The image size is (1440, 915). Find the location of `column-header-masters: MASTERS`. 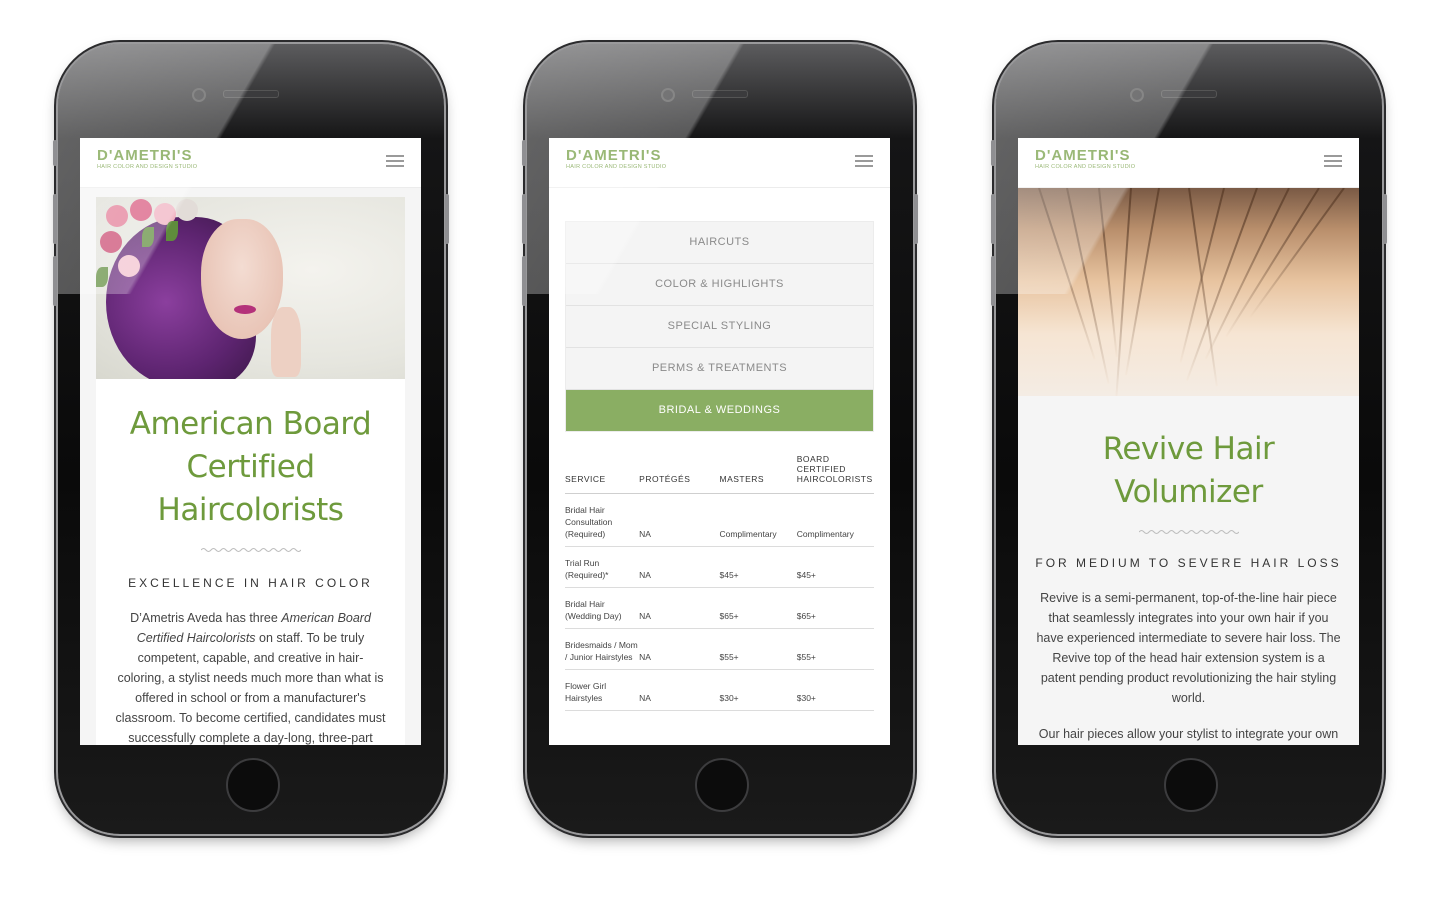

column-header-masters: MASTERS is located at coordinates (758, 474).